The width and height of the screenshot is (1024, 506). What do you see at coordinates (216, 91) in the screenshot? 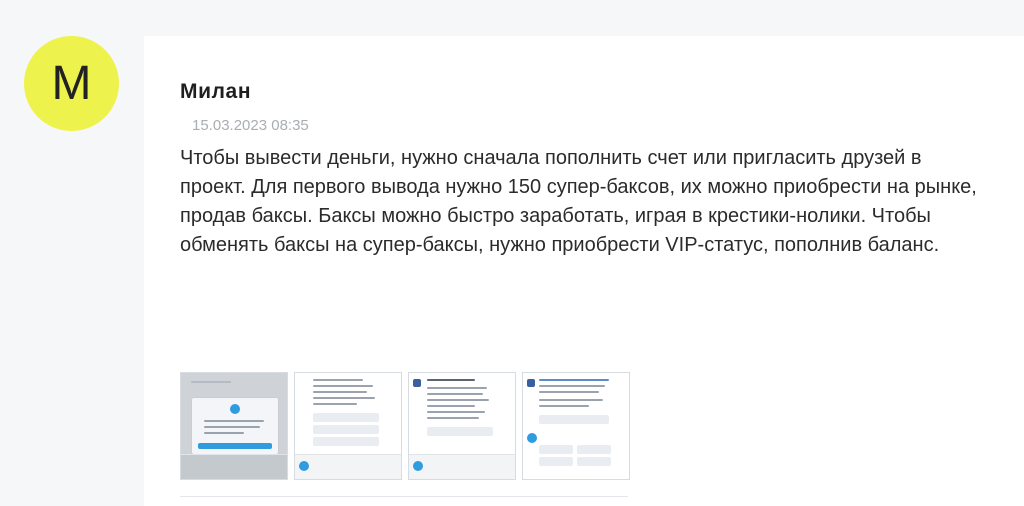
I see `comment-author: Милан` at bounding box center [216, 91].